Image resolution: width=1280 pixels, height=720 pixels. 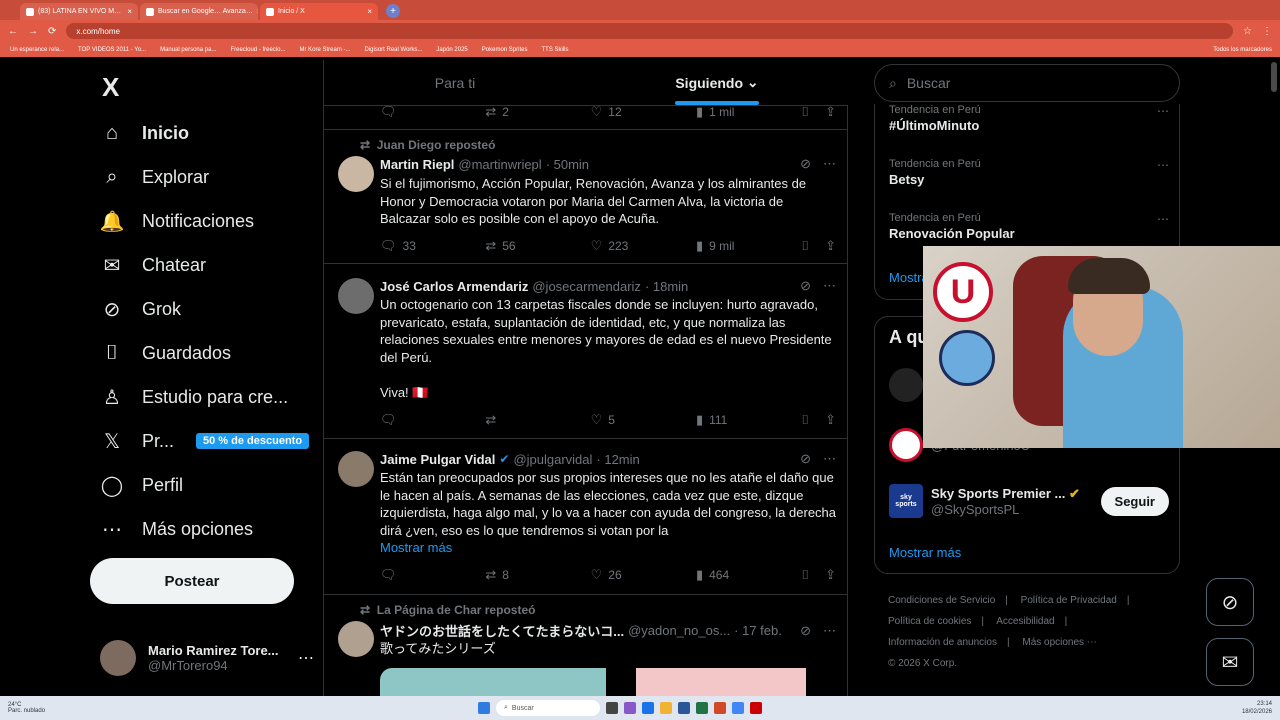 What do you see at coordinates (636, 246) in the screenshot?
I see `like-button: ♡ 223` at bounding box center [636, 246].